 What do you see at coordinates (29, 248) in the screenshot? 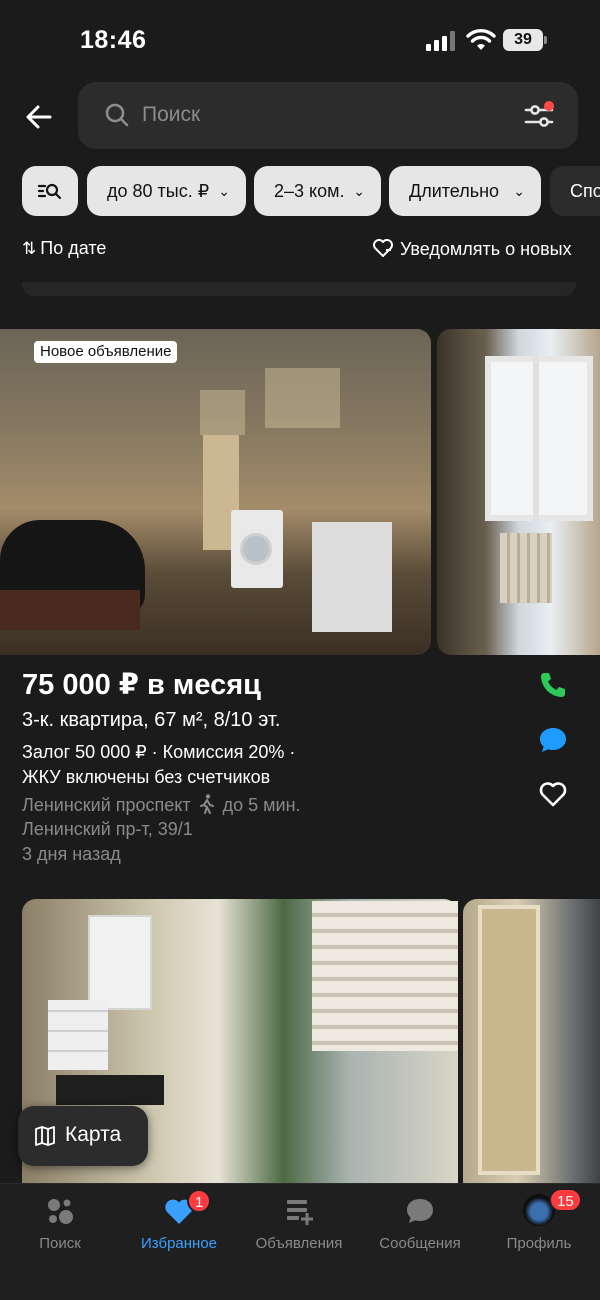
I see `sort-arrows-icon: ⇅` at bounding box center [29, 248].